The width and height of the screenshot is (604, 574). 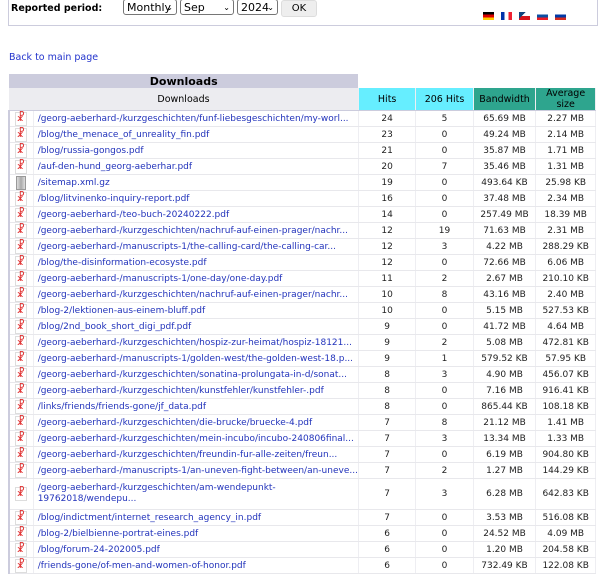 What do you see at coordinates (542, 16) in the screenshot?
I see `slovak-flag-icon` at bounding box center [542, 16].